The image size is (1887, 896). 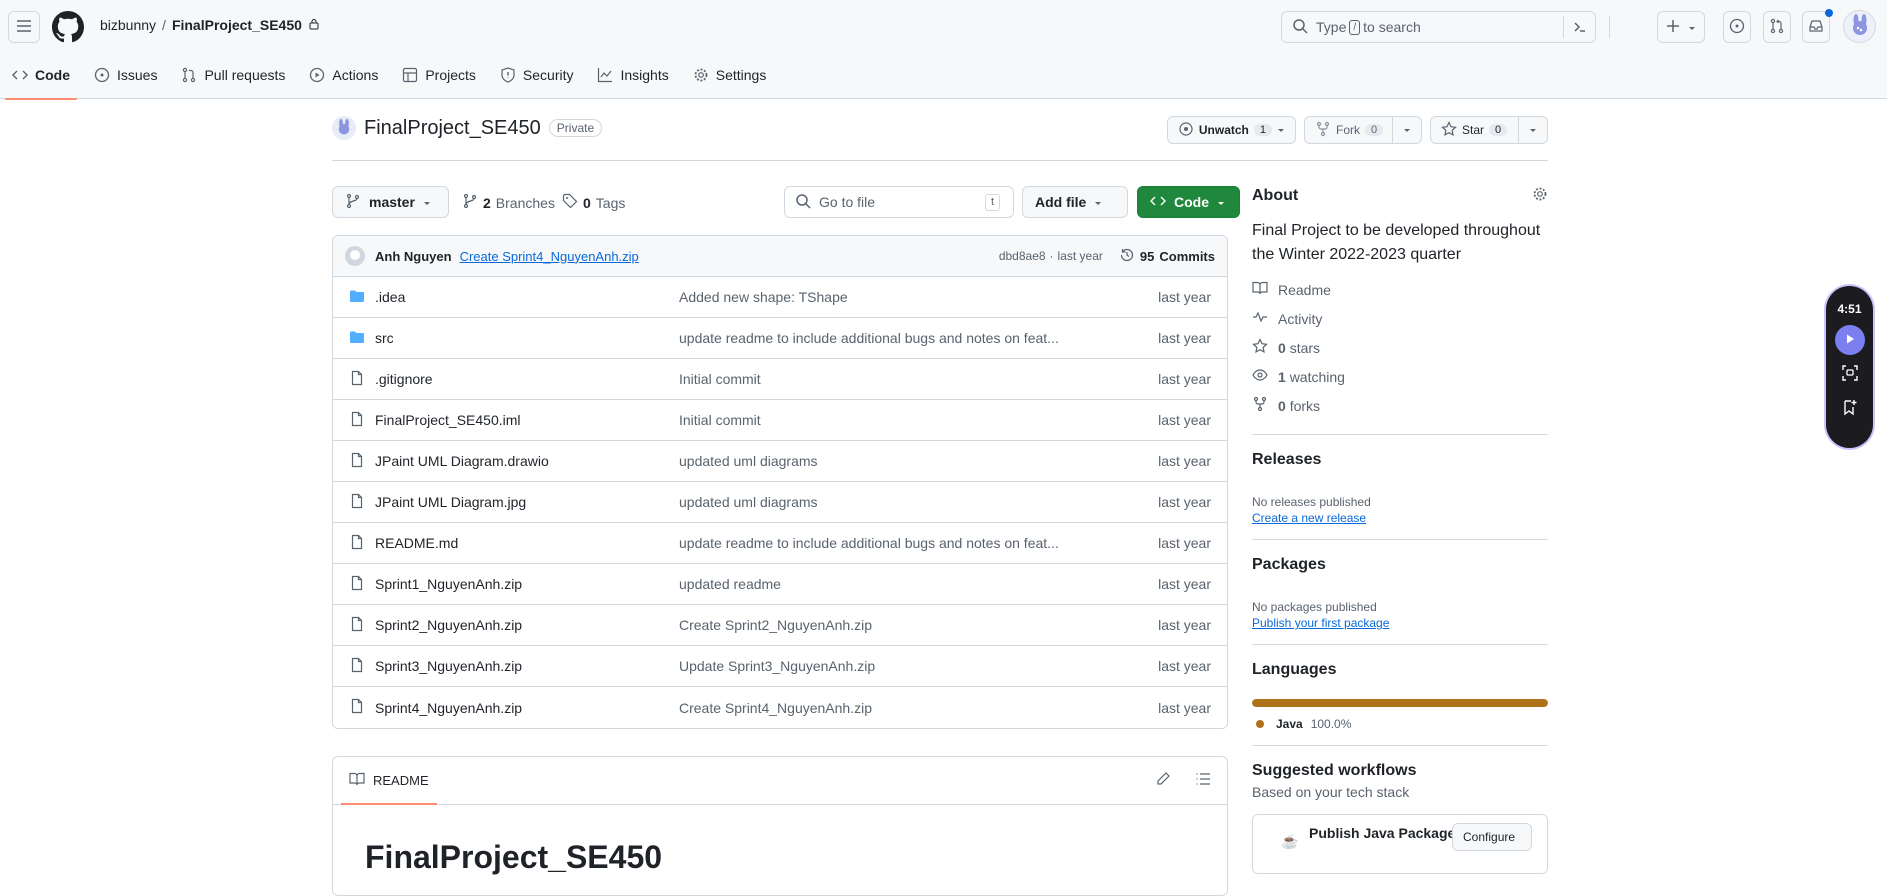 I want to click on branches-link: 2 Branches, so click(x=508, y=202).